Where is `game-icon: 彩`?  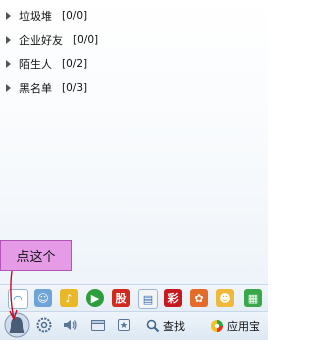 game-icon: 彩 is located at coordinates (173, 298).